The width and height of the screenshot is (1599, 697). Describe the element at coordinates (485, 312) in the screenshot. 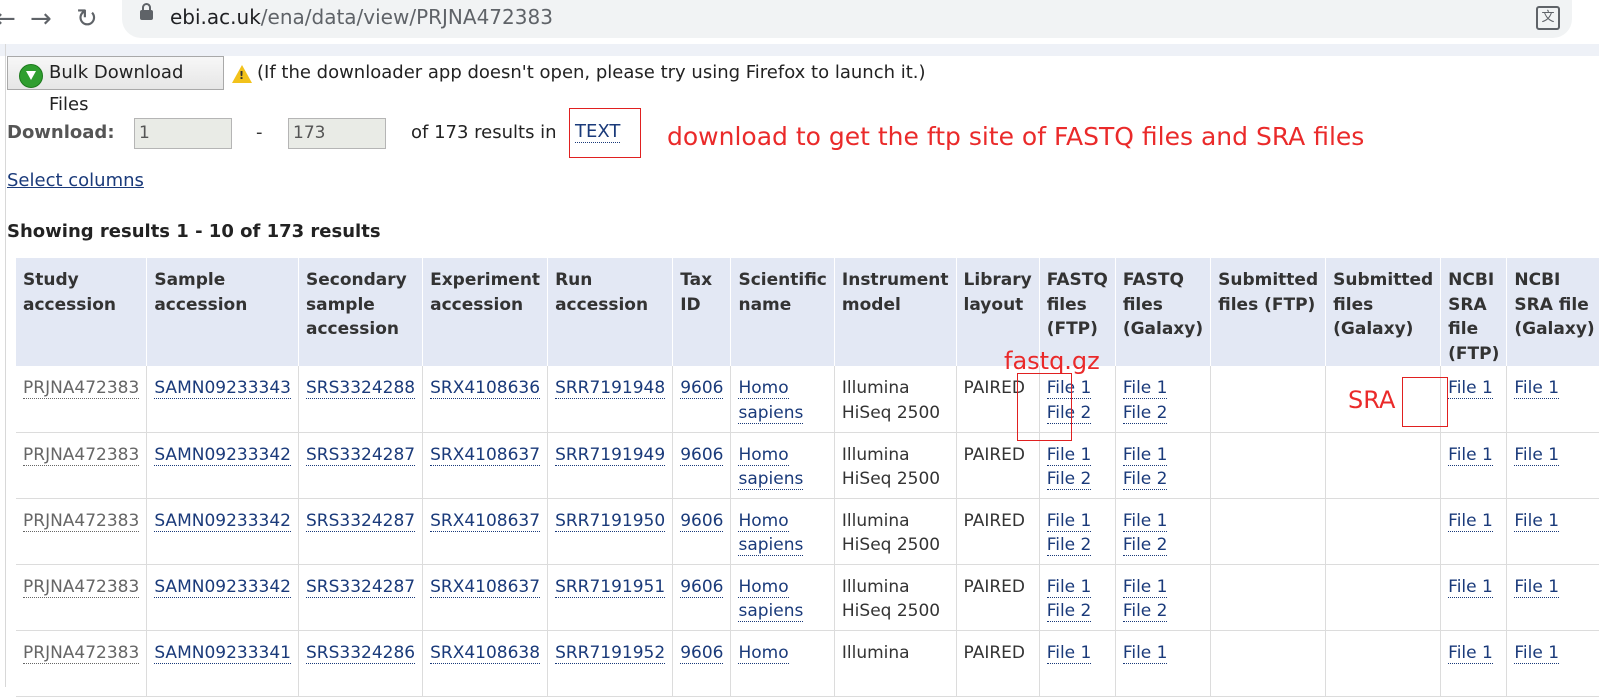

I see `col-experiment-accession: Experiment accession` at that location.